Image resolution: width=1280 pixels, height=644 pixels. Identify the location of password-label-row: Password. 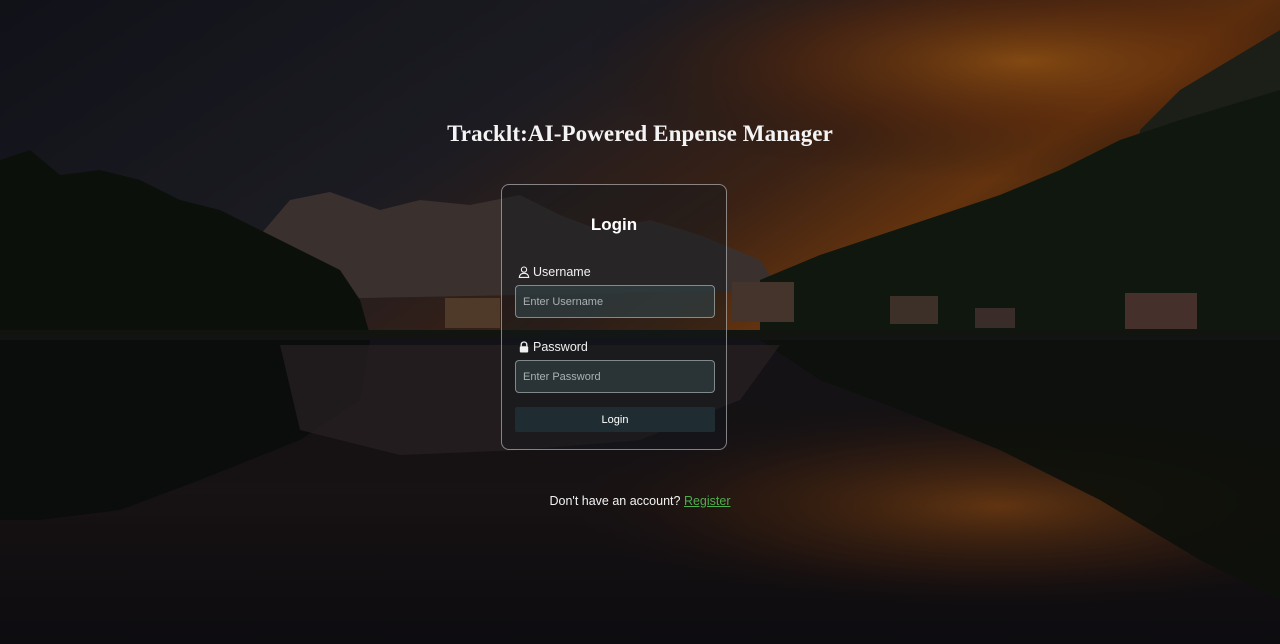
(553, 347).